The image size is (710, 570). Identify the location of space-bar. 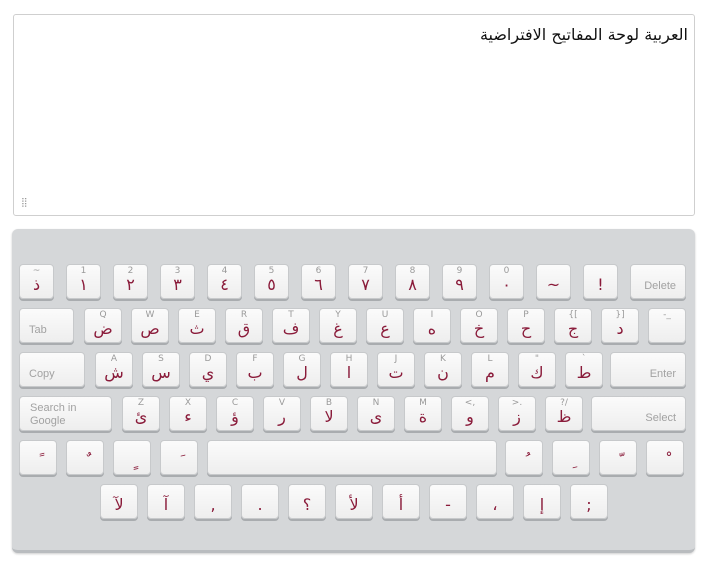
(352, 457).